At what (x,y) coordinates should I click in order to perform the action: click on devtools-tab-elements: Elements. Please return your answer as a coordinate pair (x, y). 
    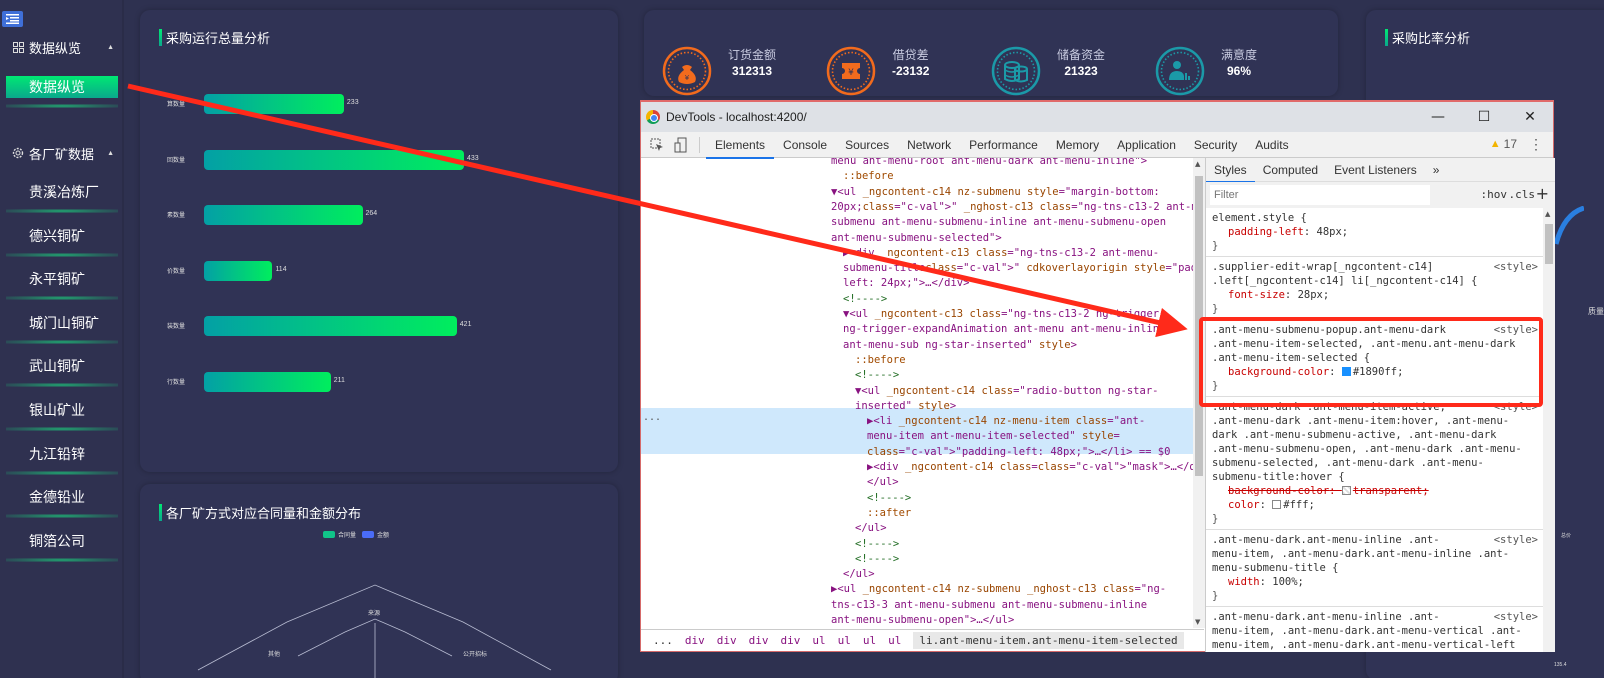
    Looking at the image, I should click on (740, 145).